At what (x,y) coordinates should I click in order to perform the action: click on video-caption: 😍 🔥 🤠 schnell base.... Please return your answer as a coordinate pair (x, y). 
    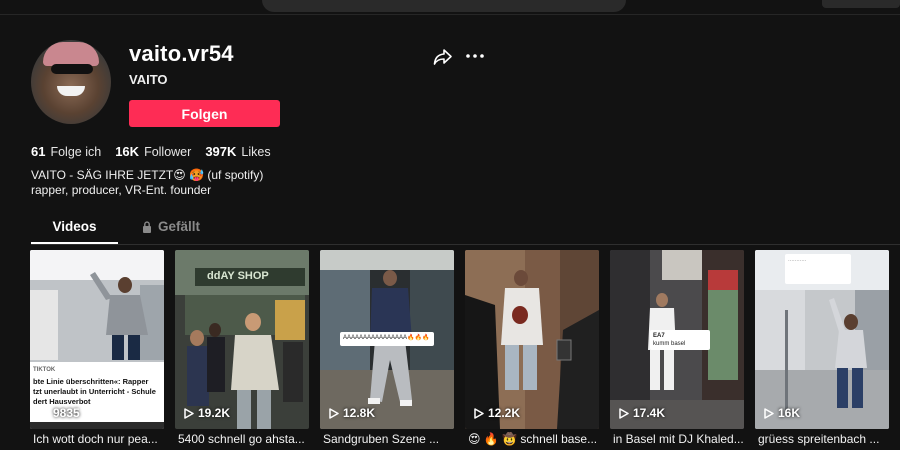
    Looking at the image, I should click on (535, 439).